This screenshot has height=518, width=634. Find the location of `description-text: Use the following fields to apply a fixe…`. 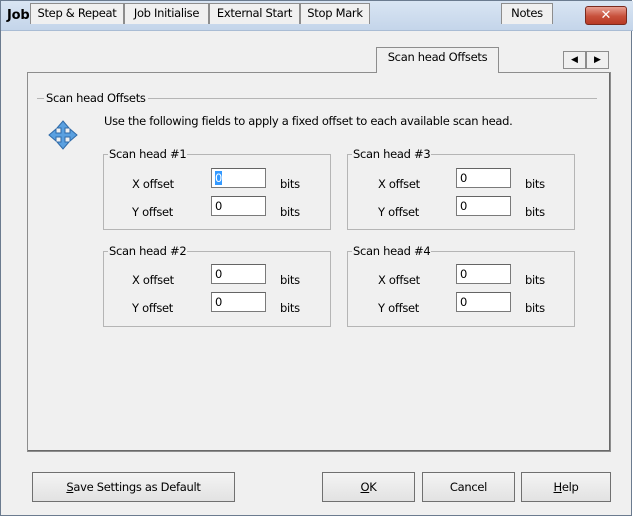

description-text: Use the following fields to apply a fixe… is located at coordinates (308, 121).